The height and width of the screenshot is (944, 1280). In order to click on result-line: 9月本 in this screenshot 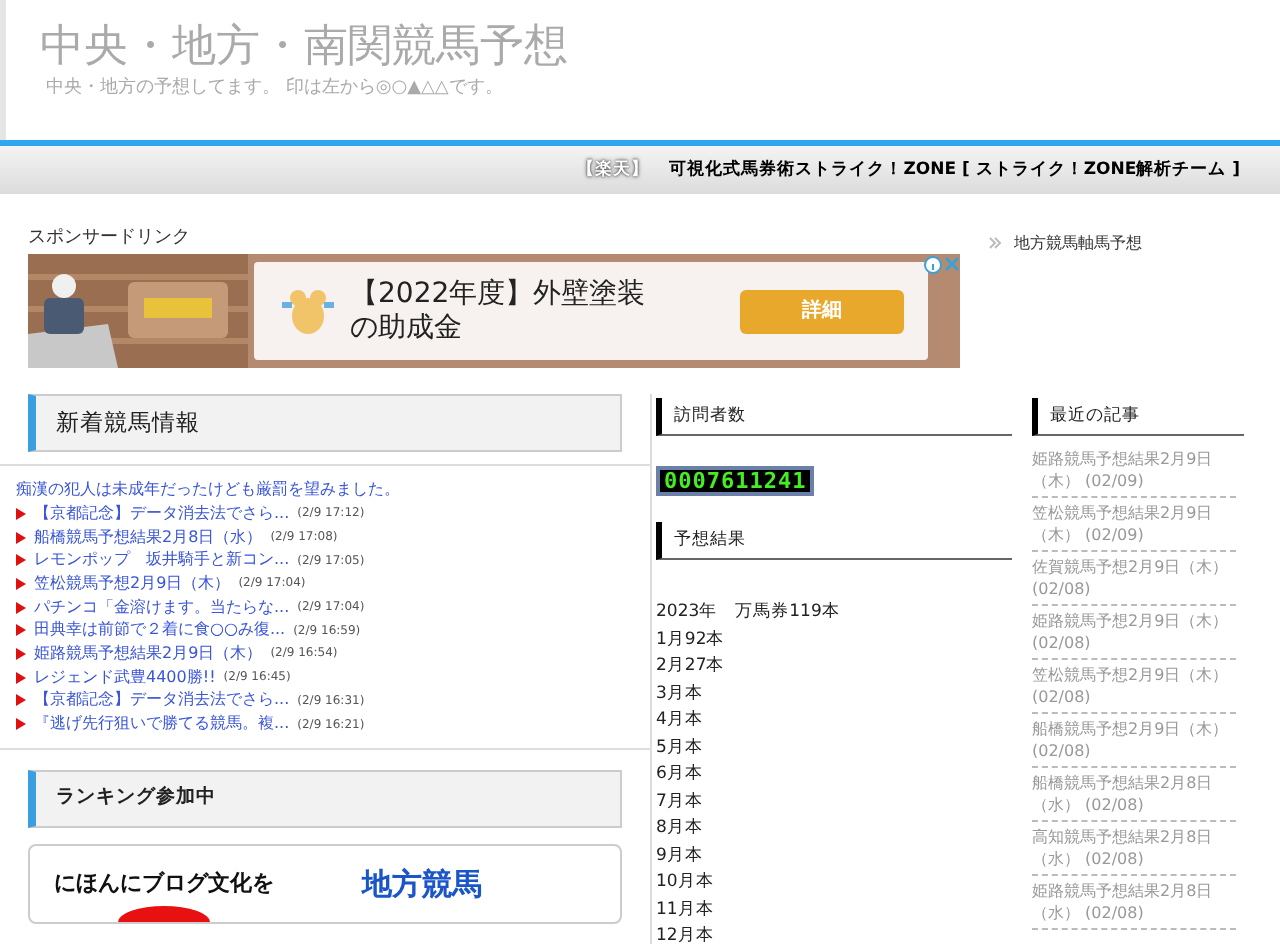, I will do `click(680, 856)`.